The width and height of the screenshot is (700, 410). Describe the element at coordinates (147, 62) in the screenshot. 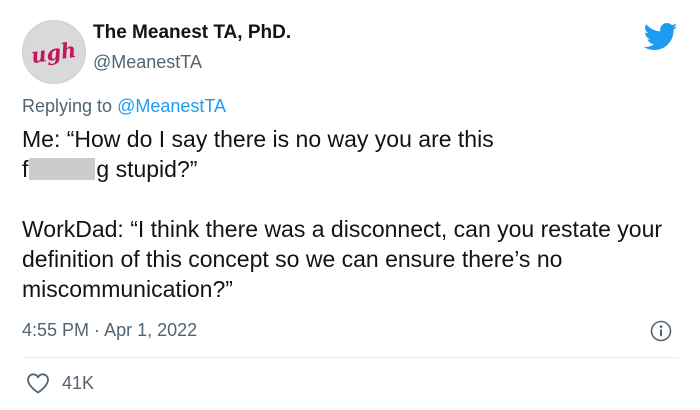

I see `author-handle: @MeanestTA` at that location.